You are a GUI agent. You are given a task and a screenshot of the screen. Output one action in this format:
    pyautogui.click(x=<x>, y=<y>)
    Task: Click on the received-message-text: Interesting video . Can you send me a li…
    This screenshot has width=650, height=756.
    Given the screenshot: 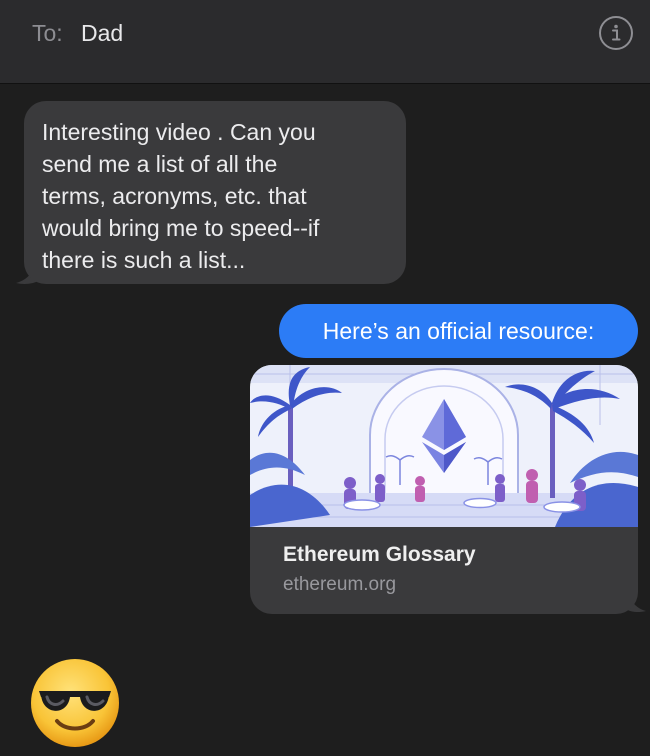 What is the action you would take?
    pyautogui.click(x=181, y=196)
    